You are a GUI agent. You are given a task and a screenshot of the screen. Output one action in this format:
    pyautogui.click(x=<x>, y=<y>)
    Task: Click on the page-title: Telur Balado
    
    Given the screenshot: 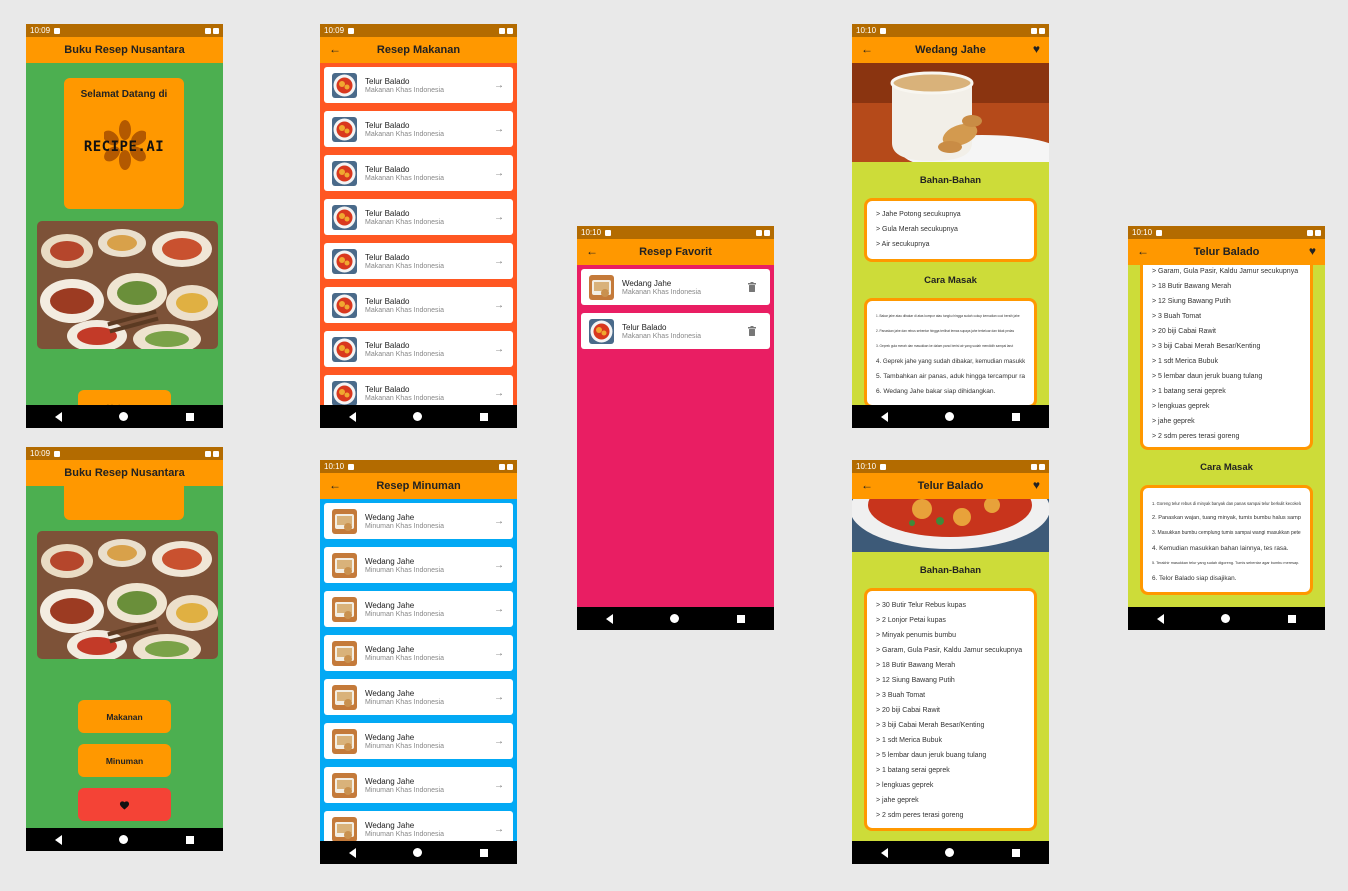 What is the action you would take?
    pyautogui.click(x=950, y=486)
    